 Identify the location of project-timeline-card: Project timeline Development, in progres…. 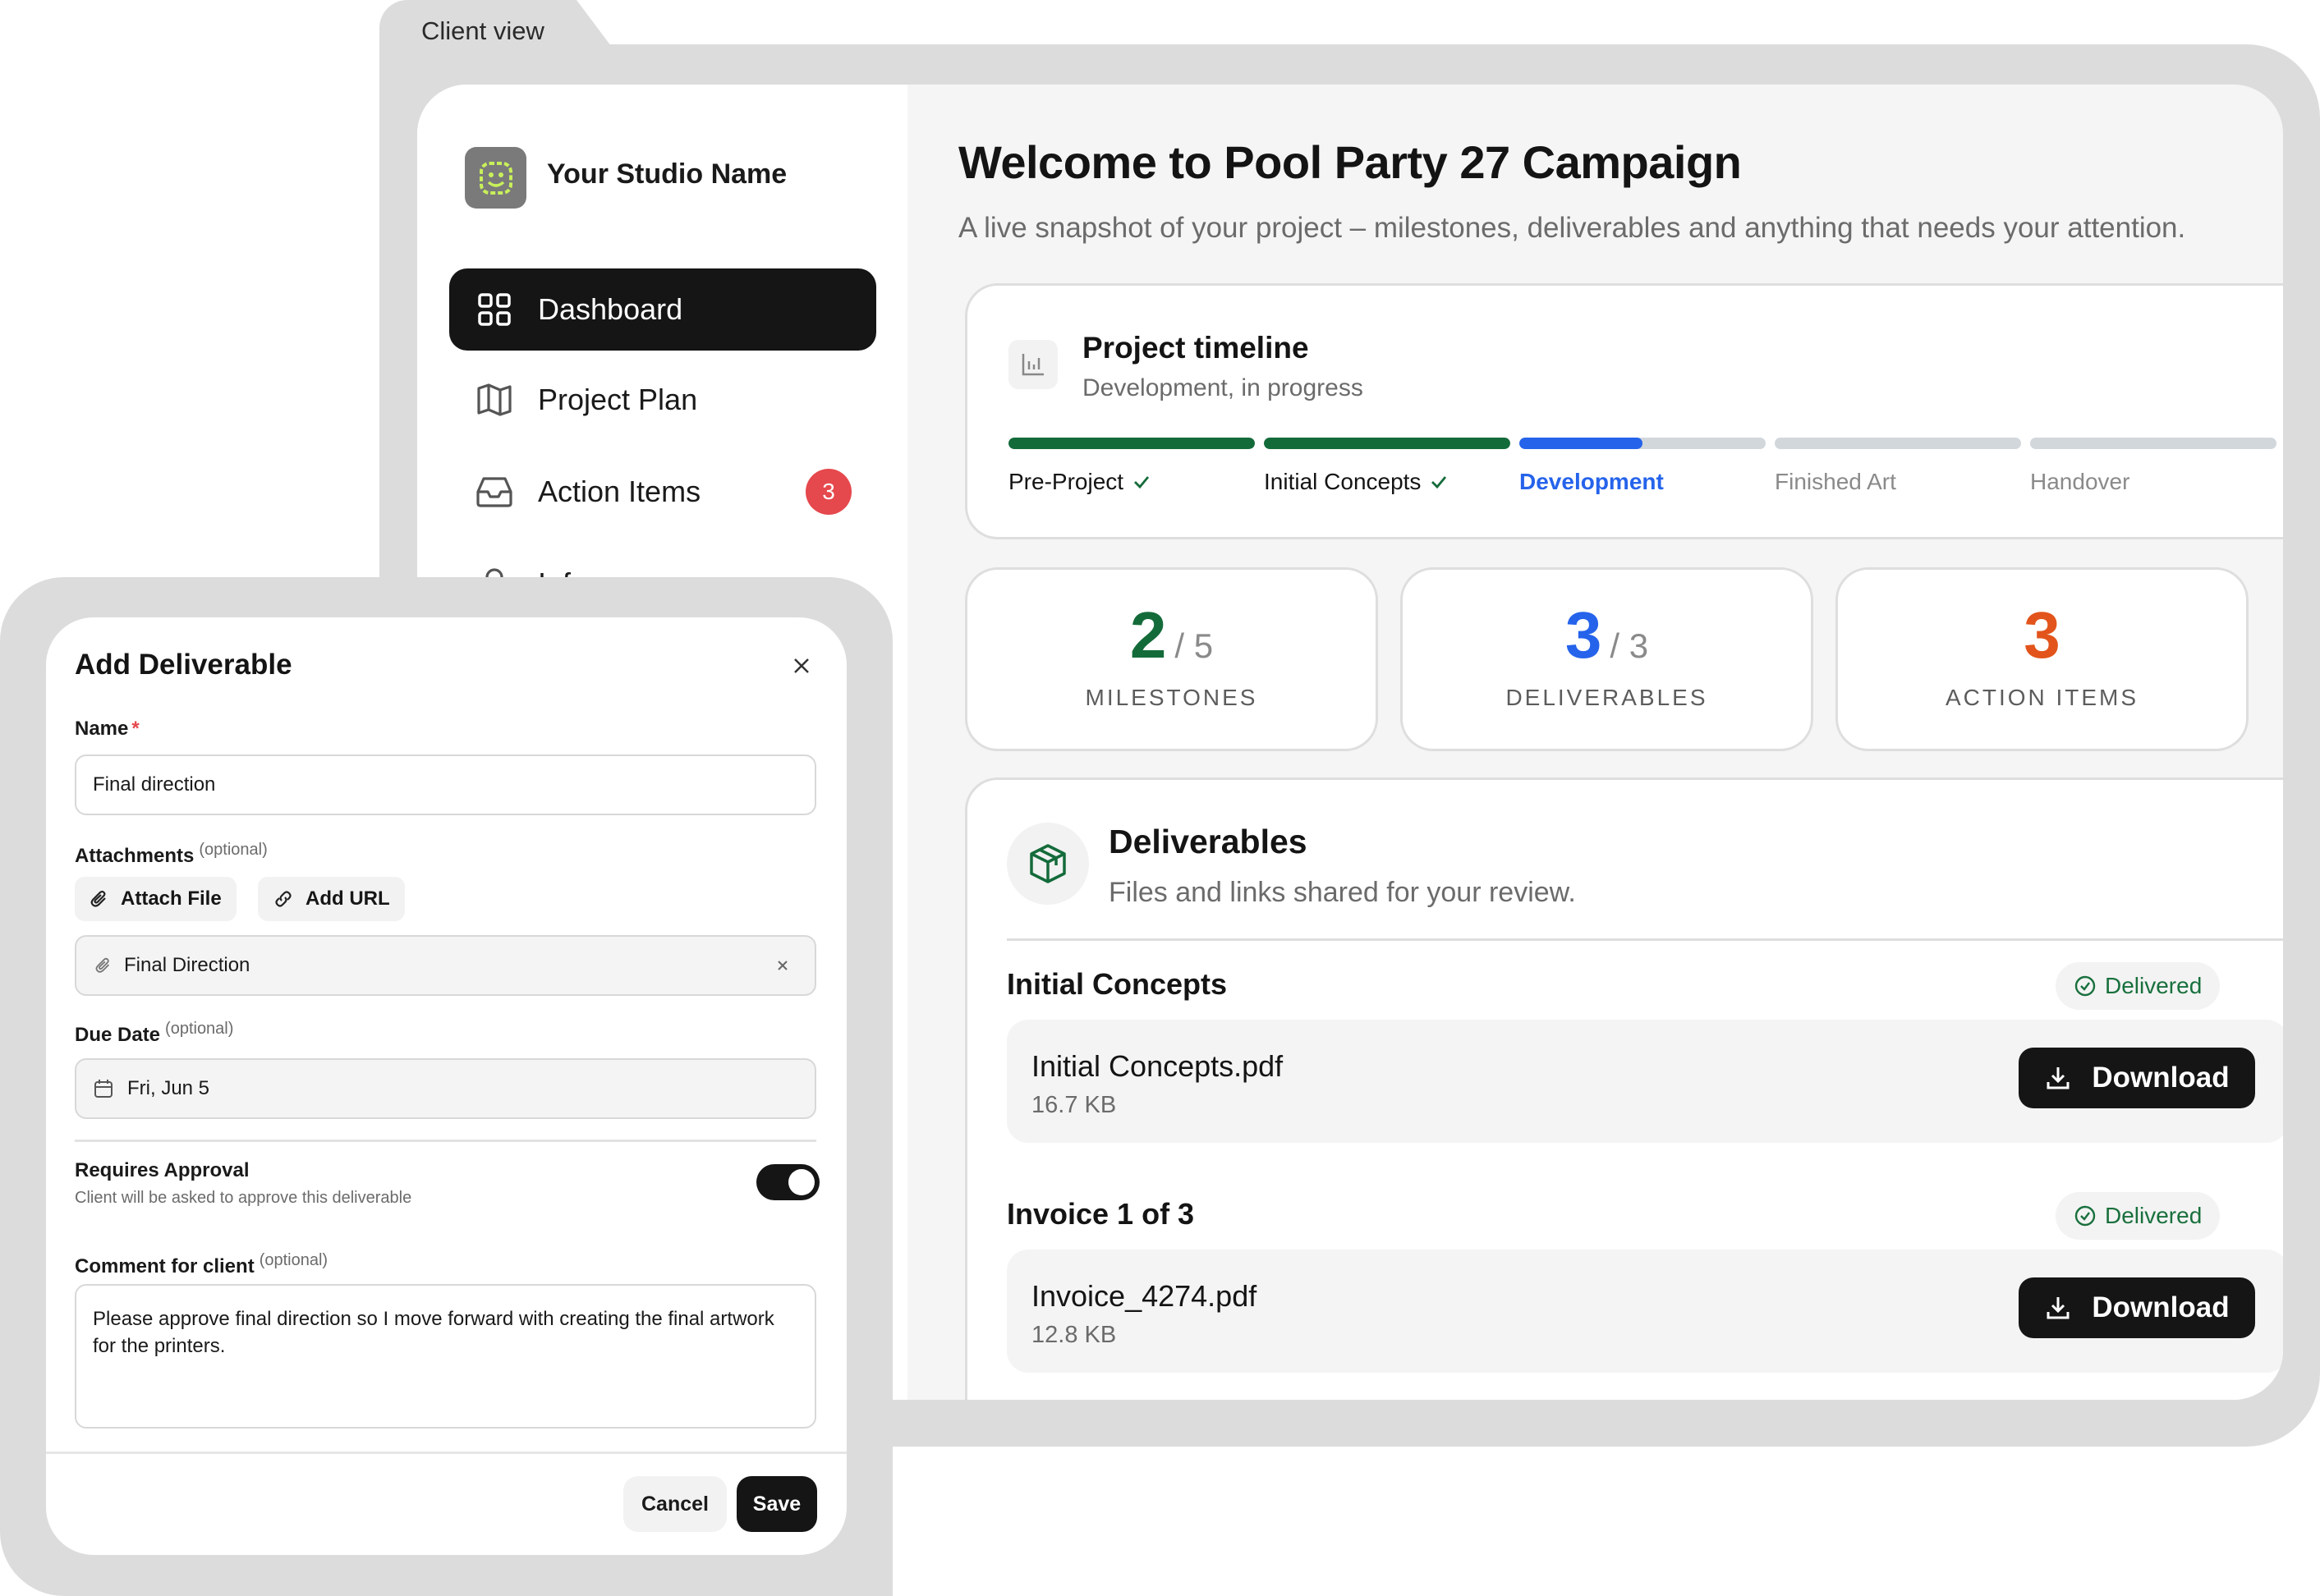
(1624, 411).